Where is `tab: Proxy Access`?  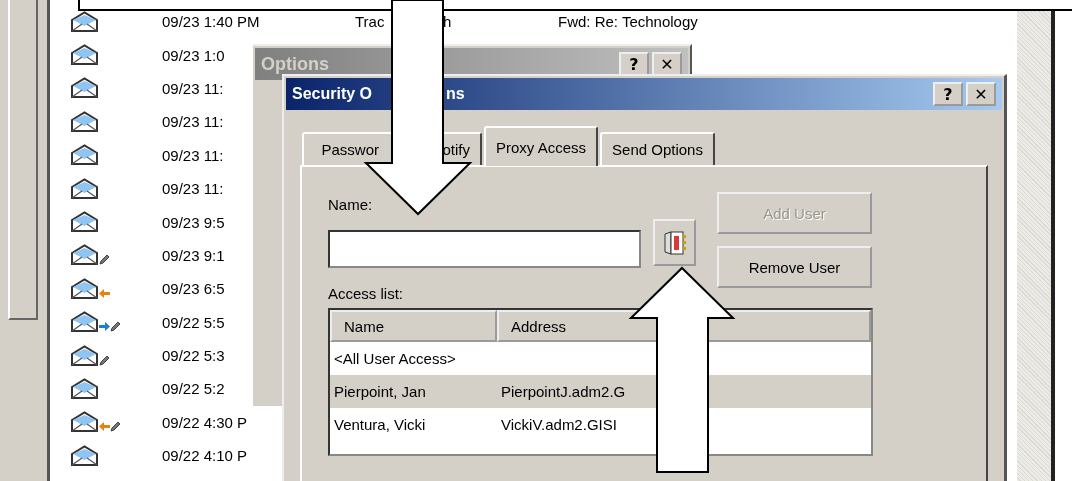 tab: Proxy Access is located at coordinates (541, 146).